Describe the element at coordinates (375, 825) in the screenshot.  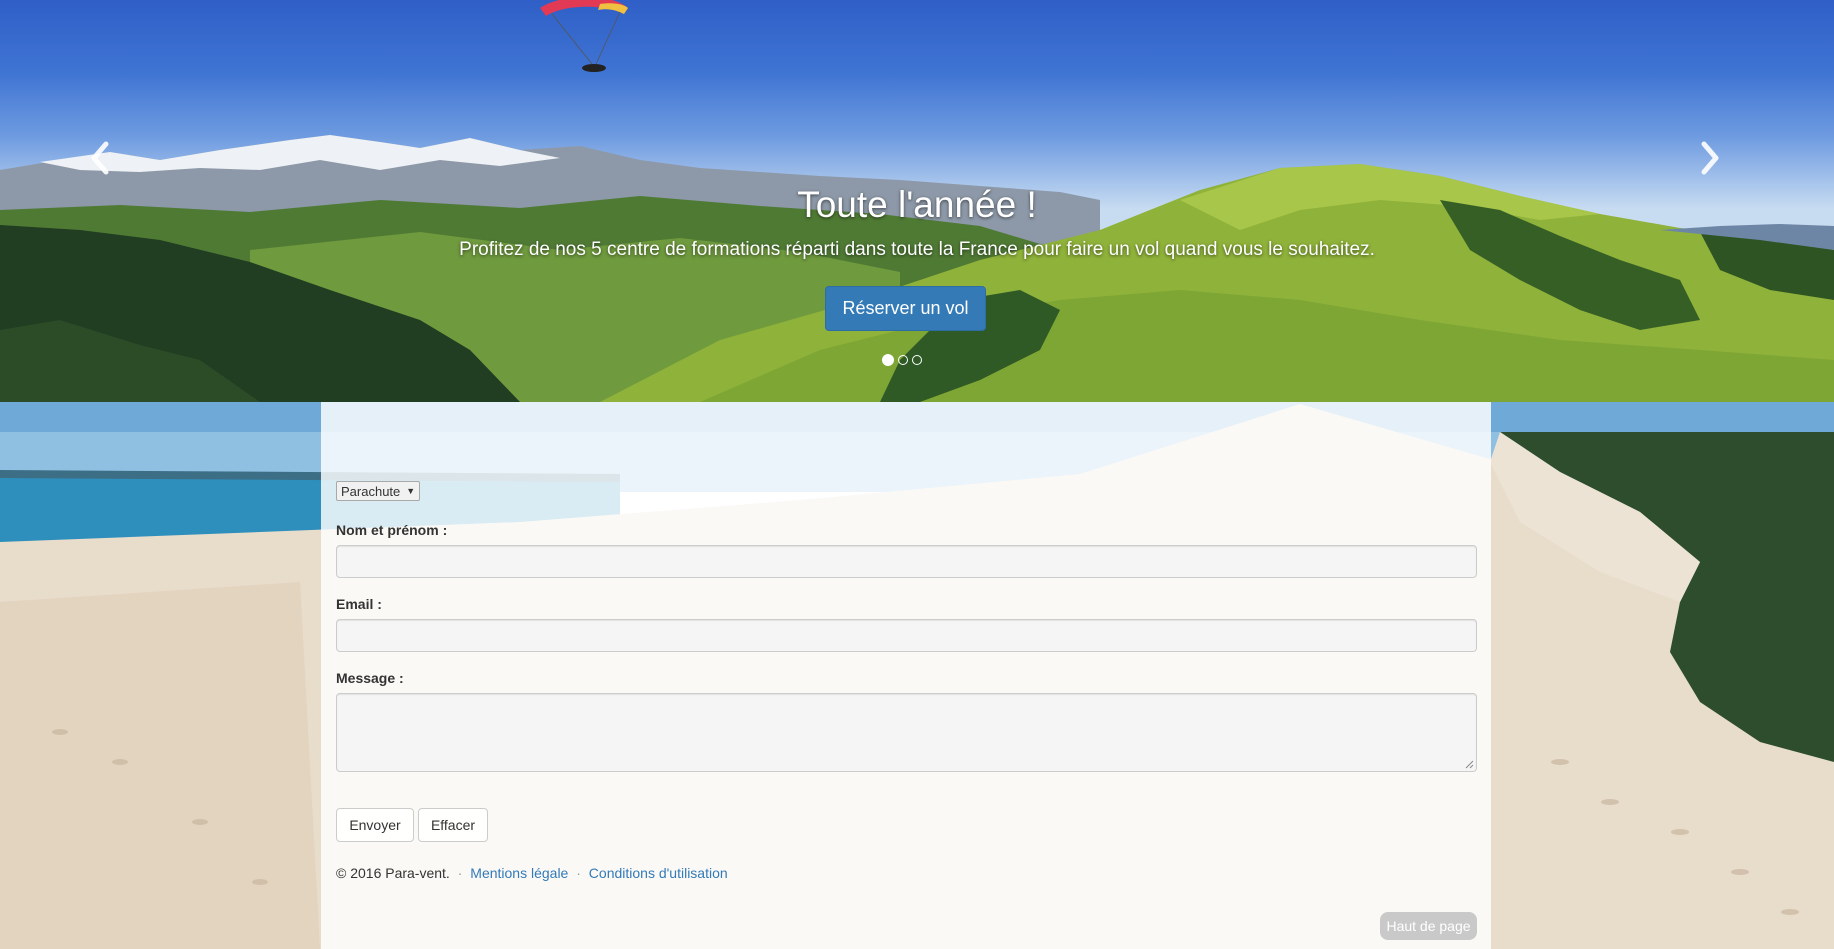
I see `submit-button: Envoyer` at that location.